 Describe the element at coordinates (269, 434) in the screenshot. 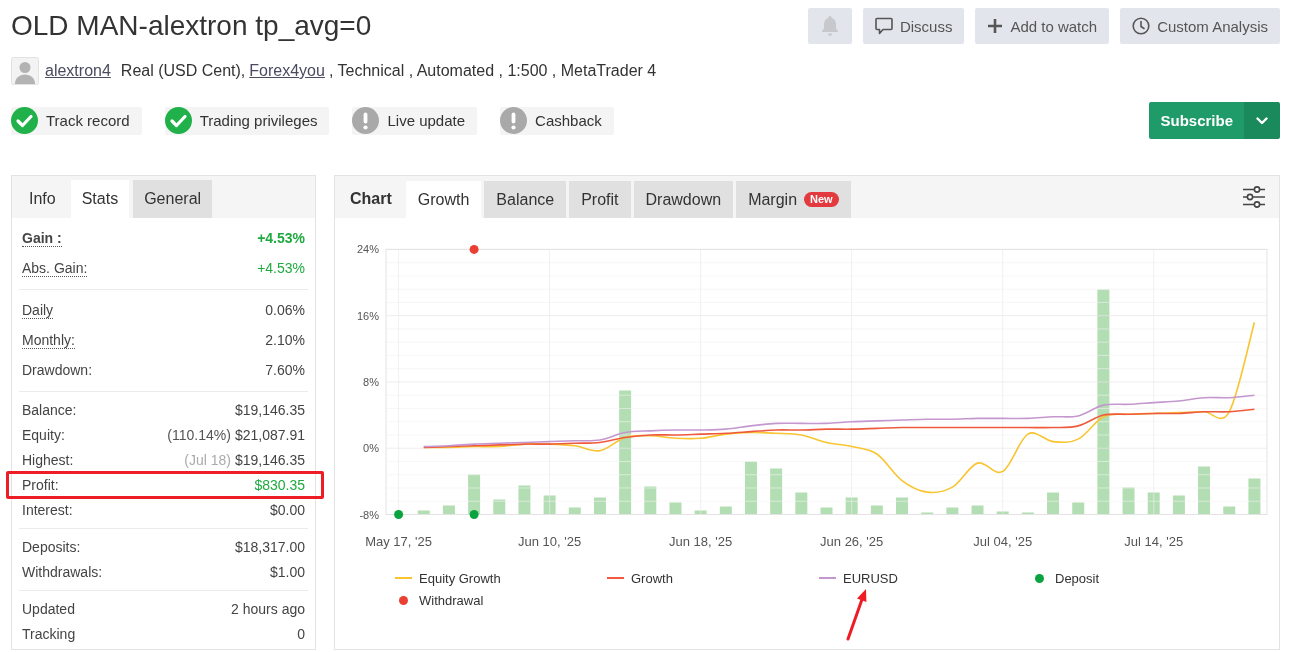

I see `stat-value: $21,087.91` at that location.